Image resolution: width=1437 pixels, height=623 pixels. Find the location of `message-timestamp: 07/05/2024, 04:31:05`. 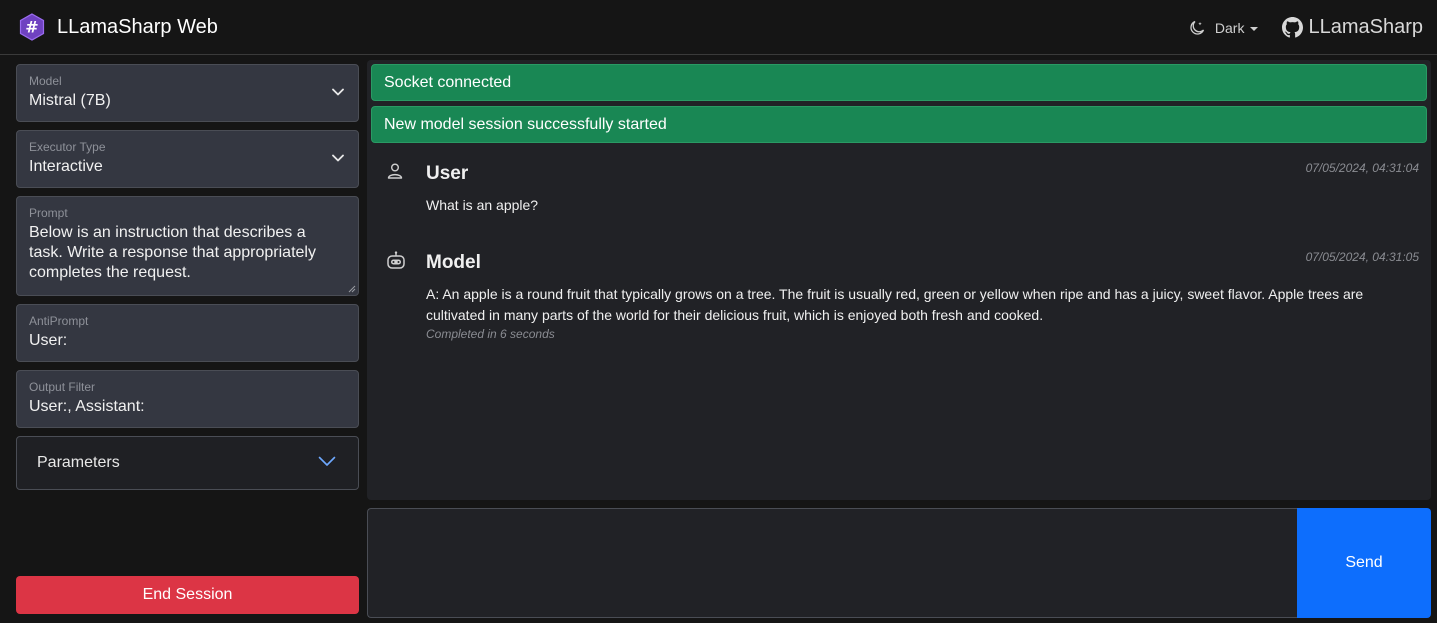

message-timestamp: 07/05/2024, 04:31:05 is located at coordinates (1362, 257).